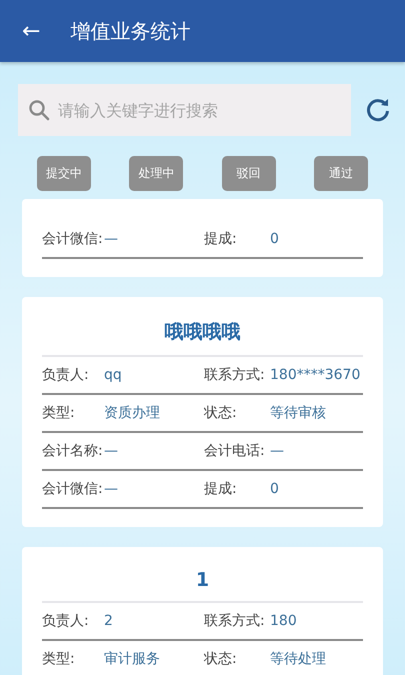 Image resolution: width=405 pixels, height=675 pixels. I want to click on field-value: 2, so click(108, 621).